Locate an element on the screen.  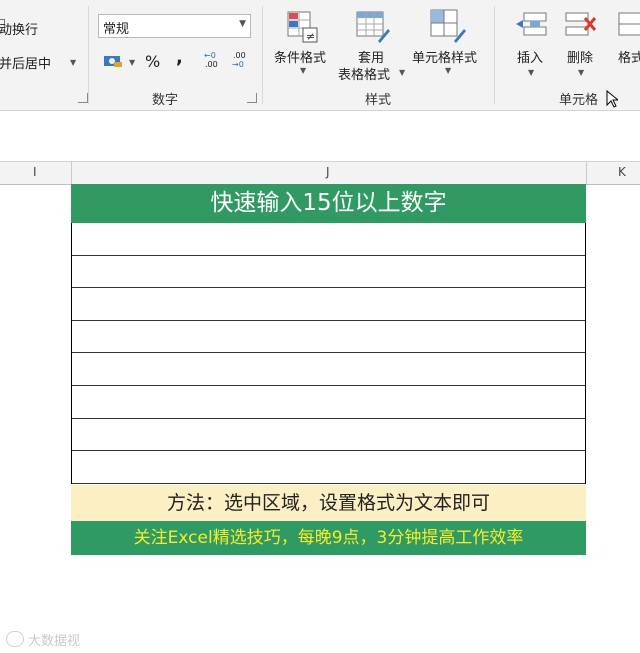
conditional-format-dropdown-icon: ▼ is located at coordinates (303, 70).